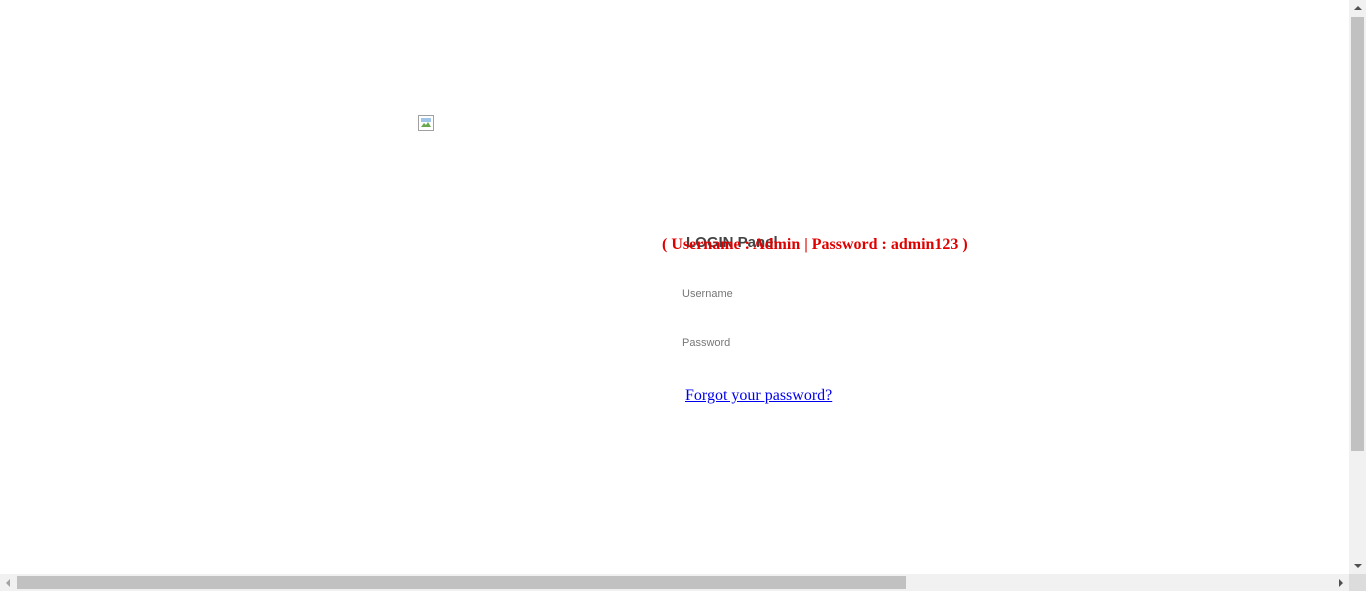 This screenshot has width=1366, height=591. I want to click on broken-image-icon, so click(426, 123).